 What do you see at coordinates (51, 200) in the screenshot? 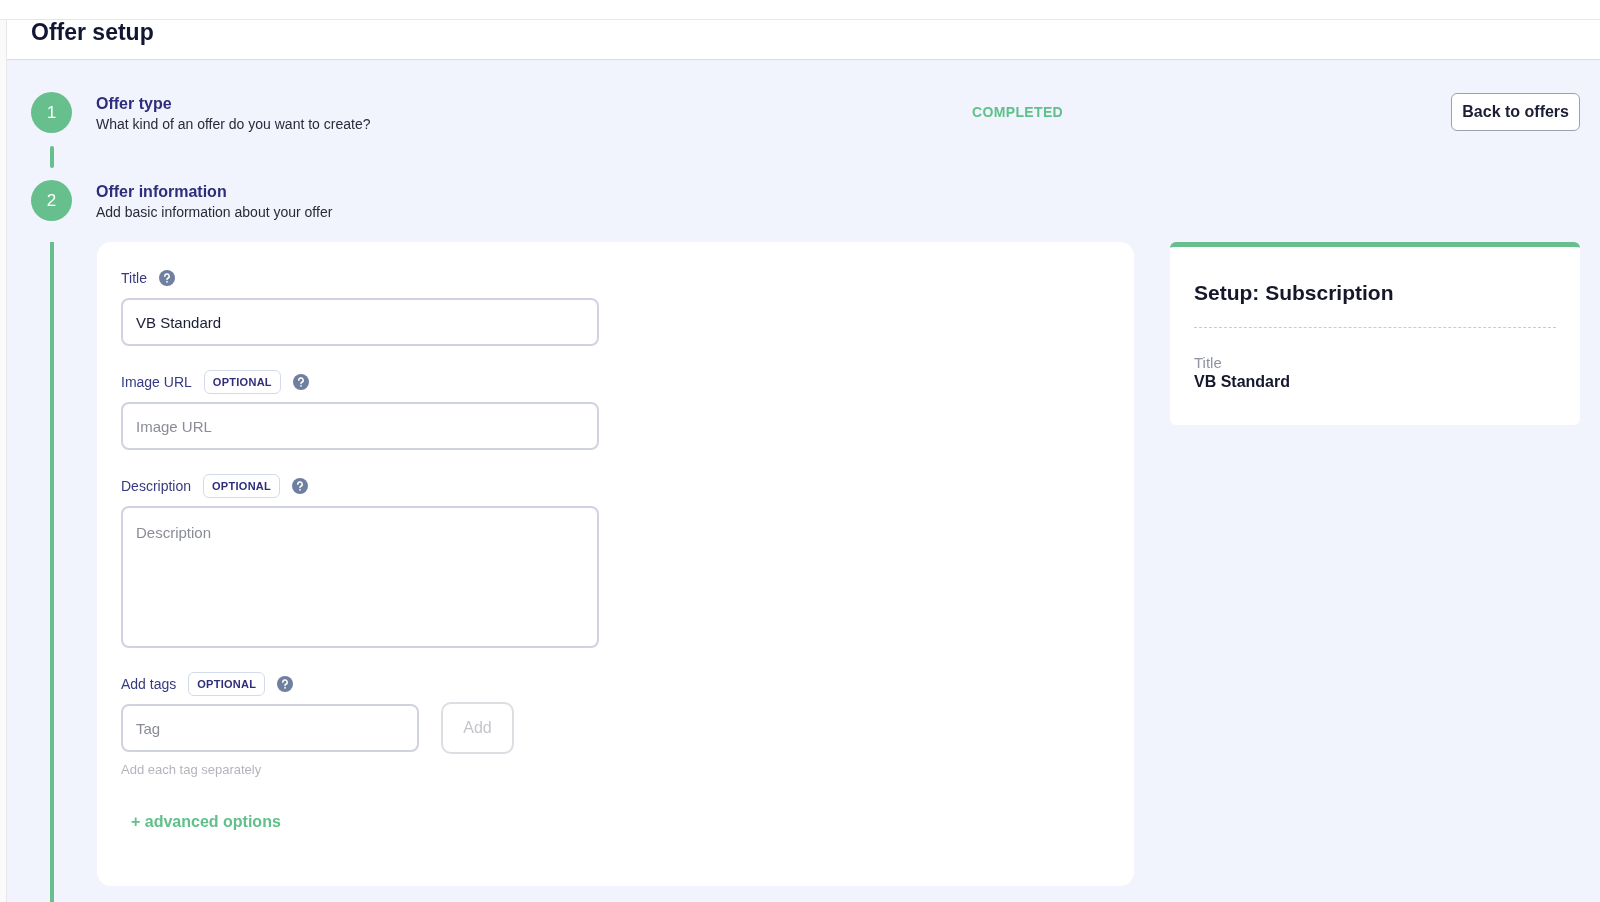
I see `step-number: 2` at bounding box center [51, 200].